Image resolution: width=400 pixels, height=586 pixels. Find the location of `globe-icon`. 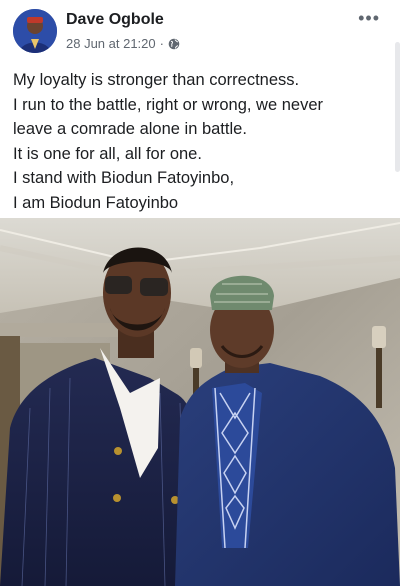

globe-icon is located at coordinates (174, 44).